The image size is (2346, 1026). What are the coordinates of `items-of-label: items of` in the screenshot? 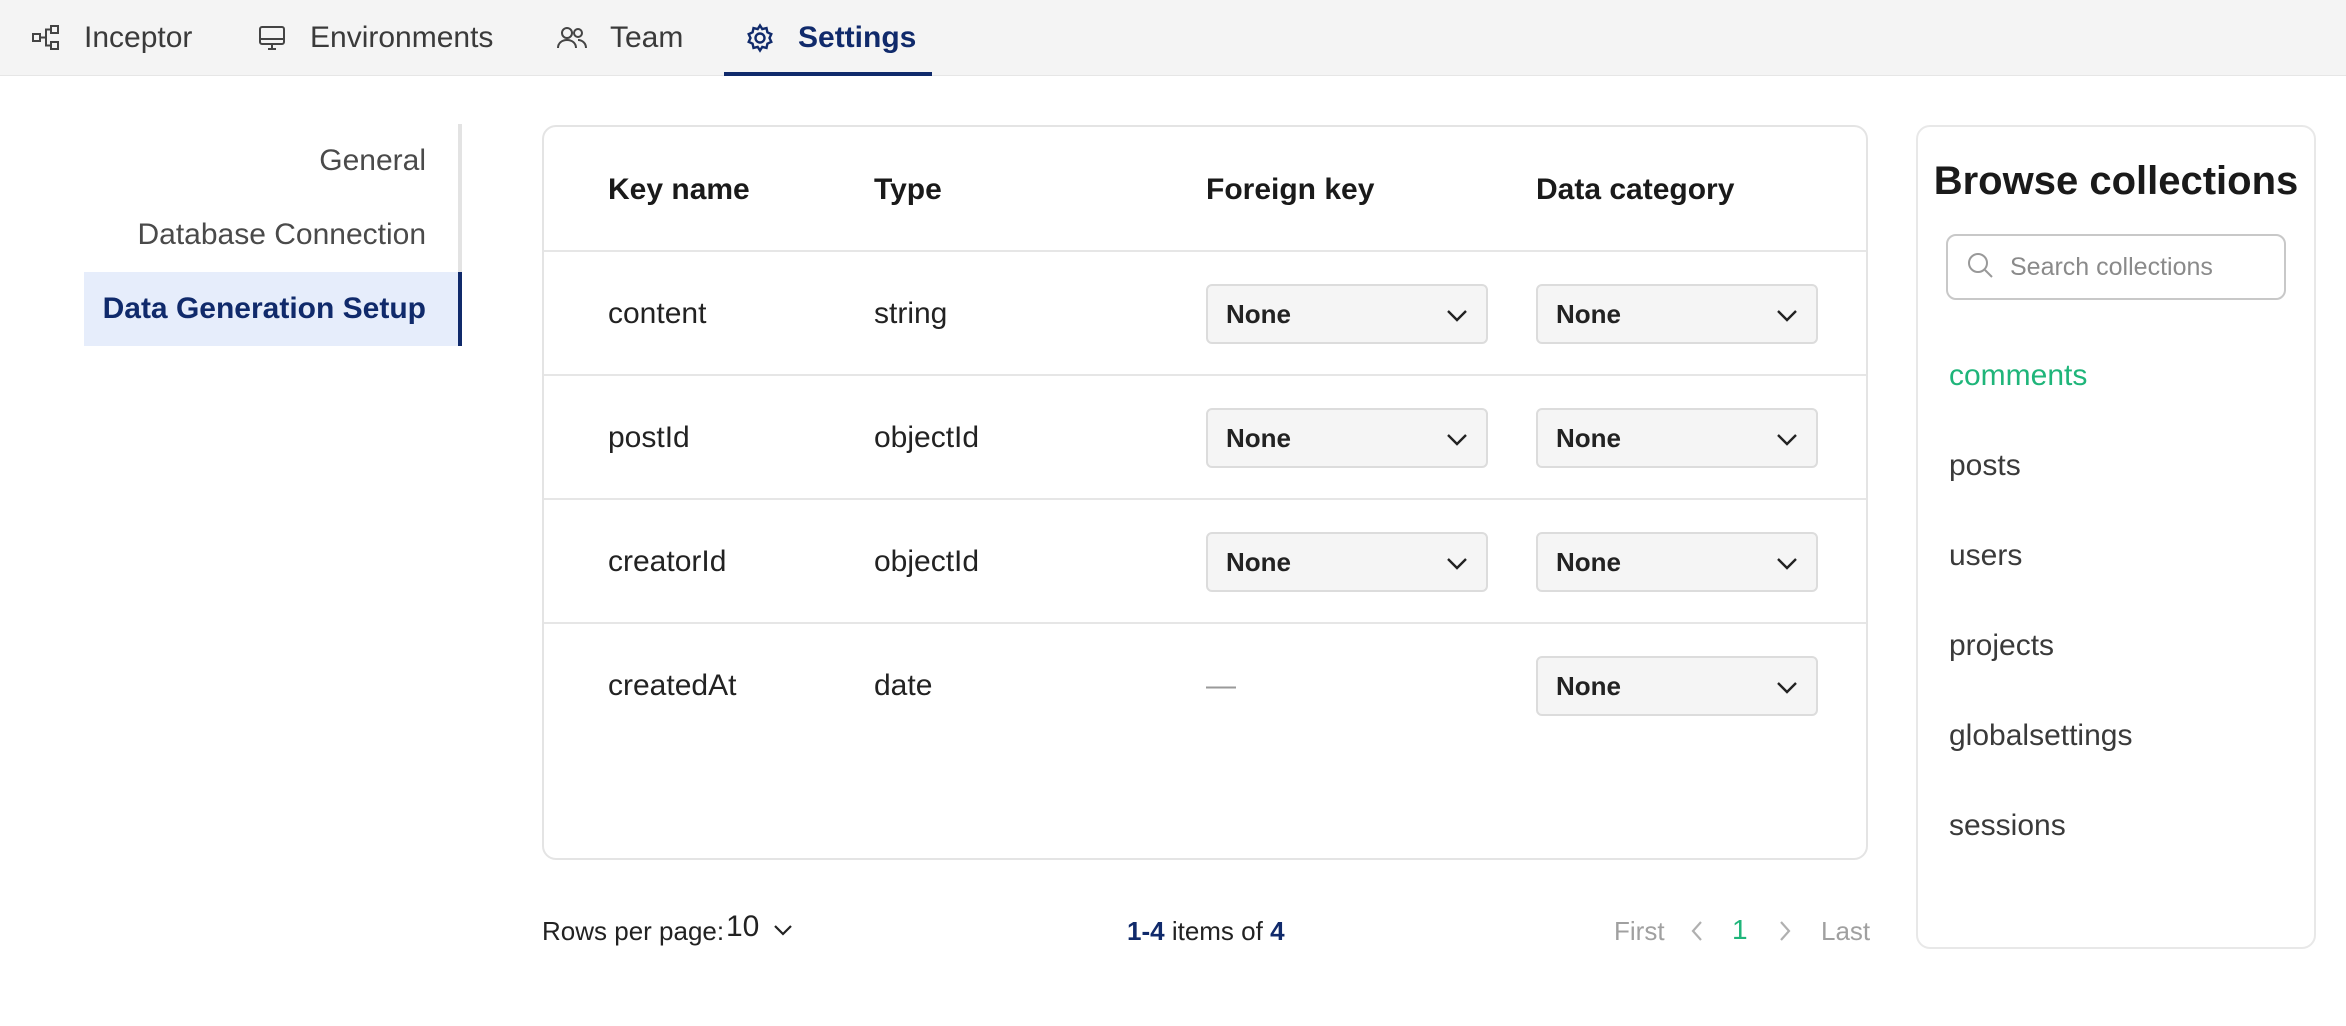 It's located at (1217, 931).